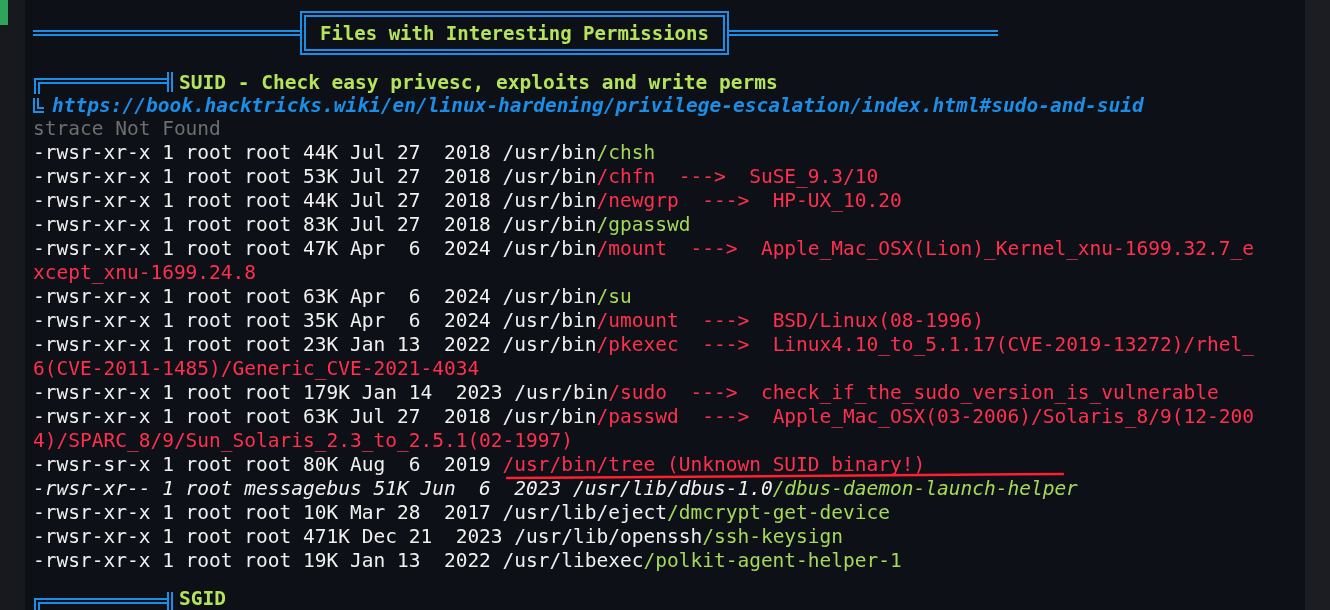 Image resolution: width=1330 pixels, height=610 pixels. What do you see at coordinates (925, 416) in the screenshot?
I see `terminal-text: /passwd ---> Apple_Mac_OSX(03-2006)/Solaris_8/9(12-200` at bounding box center [925, 416].